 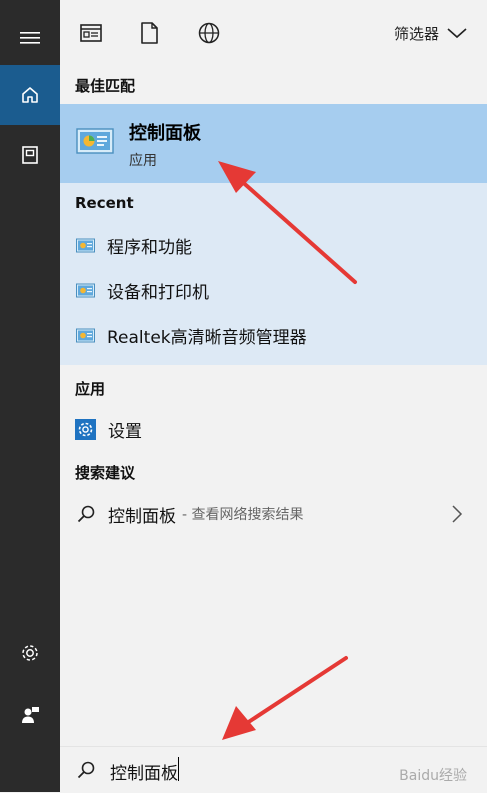 I want to click on recent-item-label: Realtek高清晰音频管理器, so click(x=207, y=337).